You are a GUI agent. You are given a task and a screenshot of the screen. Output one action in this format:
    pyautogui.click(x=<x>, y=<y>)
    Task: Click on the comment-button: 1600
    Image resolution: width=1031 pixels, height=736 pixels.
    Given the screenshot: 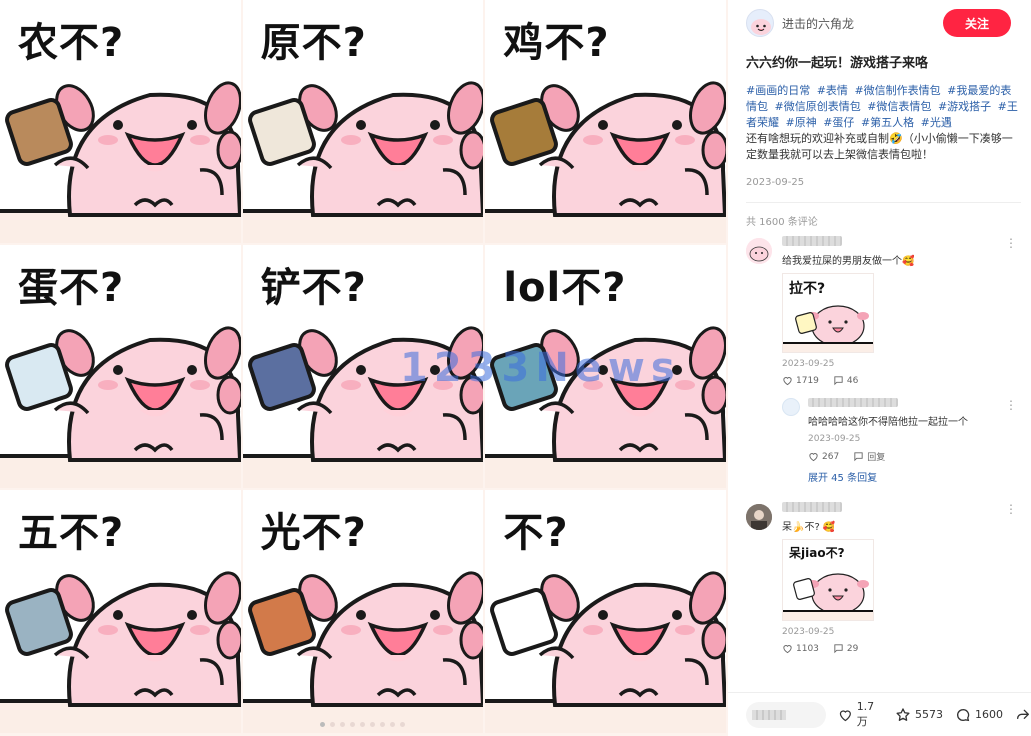 What is the action you would take?
    pyautogui.click(x=979, y=715)
    